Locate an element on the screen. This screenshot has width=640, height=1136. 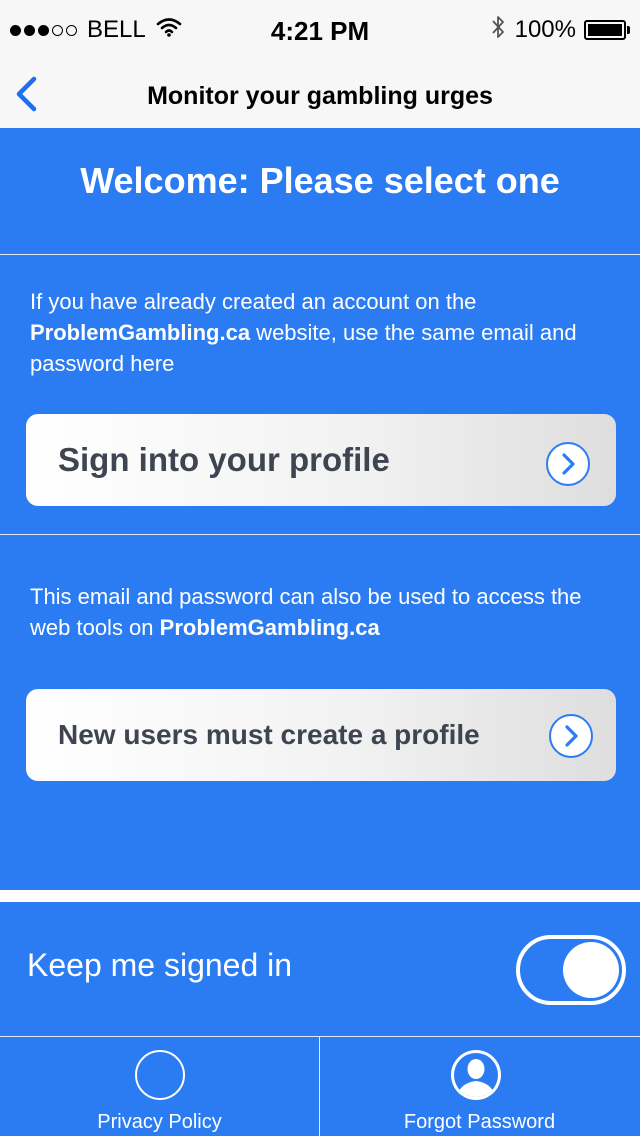
navigation-bar: Monitor your gambling urges is located at coordinates (320, 94).